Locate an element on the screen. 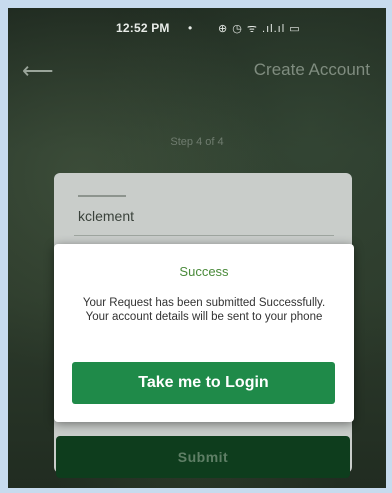  username-field-value: kclement is located at coordinates (106, 216).